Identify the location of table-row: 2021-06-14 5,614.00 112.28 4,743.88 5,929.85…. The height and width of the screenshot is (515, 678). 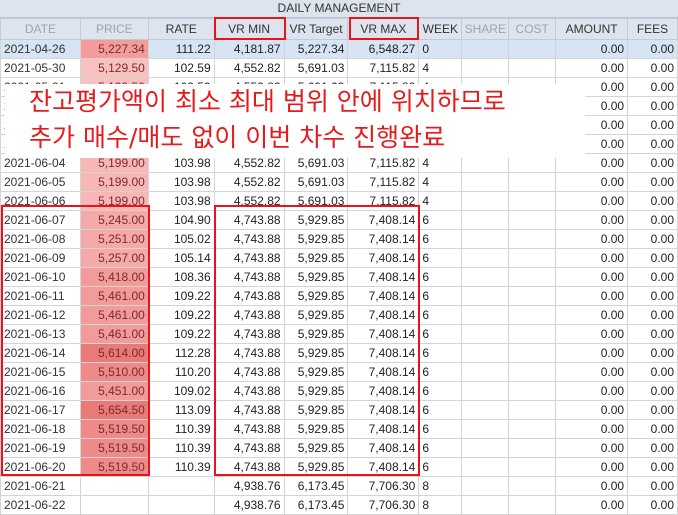
(339, 353).